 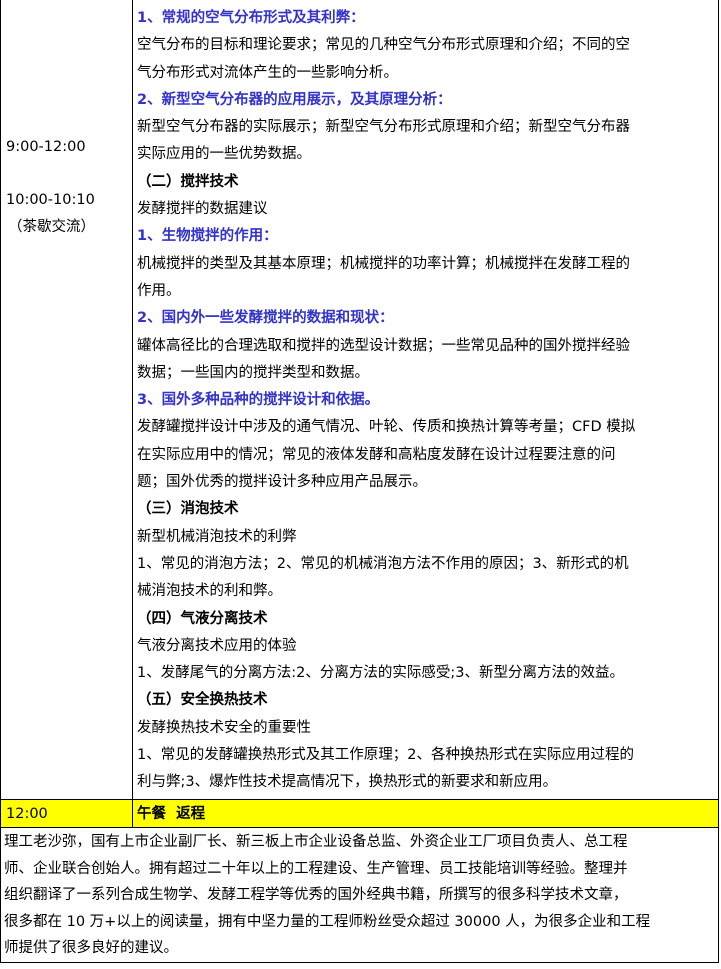 What do you see at coordinates (132, 414) in the screenshot?
I see `column-divider` at bounding box center [132, 414].